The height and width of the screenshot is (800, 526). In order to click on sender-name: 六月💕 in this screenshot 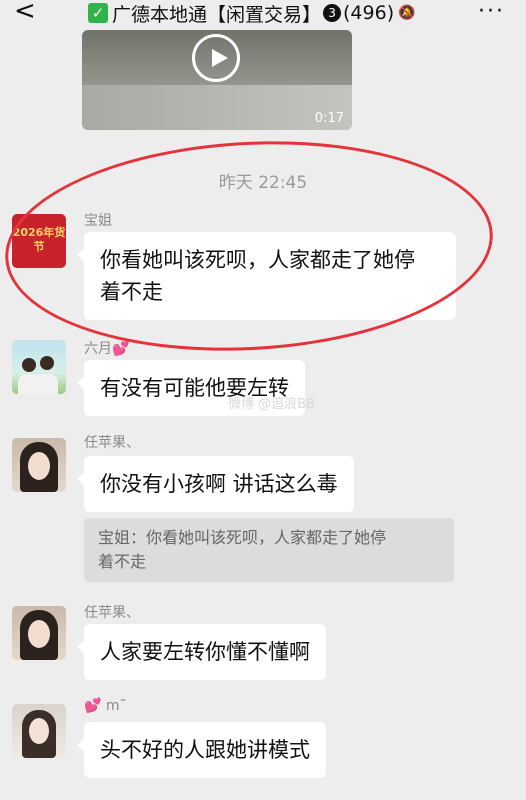, I will do `click(106, 348)`.